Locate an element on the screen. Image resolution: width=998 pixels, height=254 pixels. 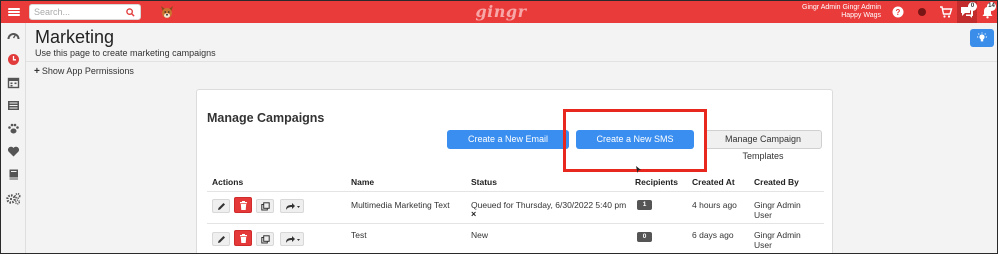
campaign-status: New is located at coordinates (480, 235).